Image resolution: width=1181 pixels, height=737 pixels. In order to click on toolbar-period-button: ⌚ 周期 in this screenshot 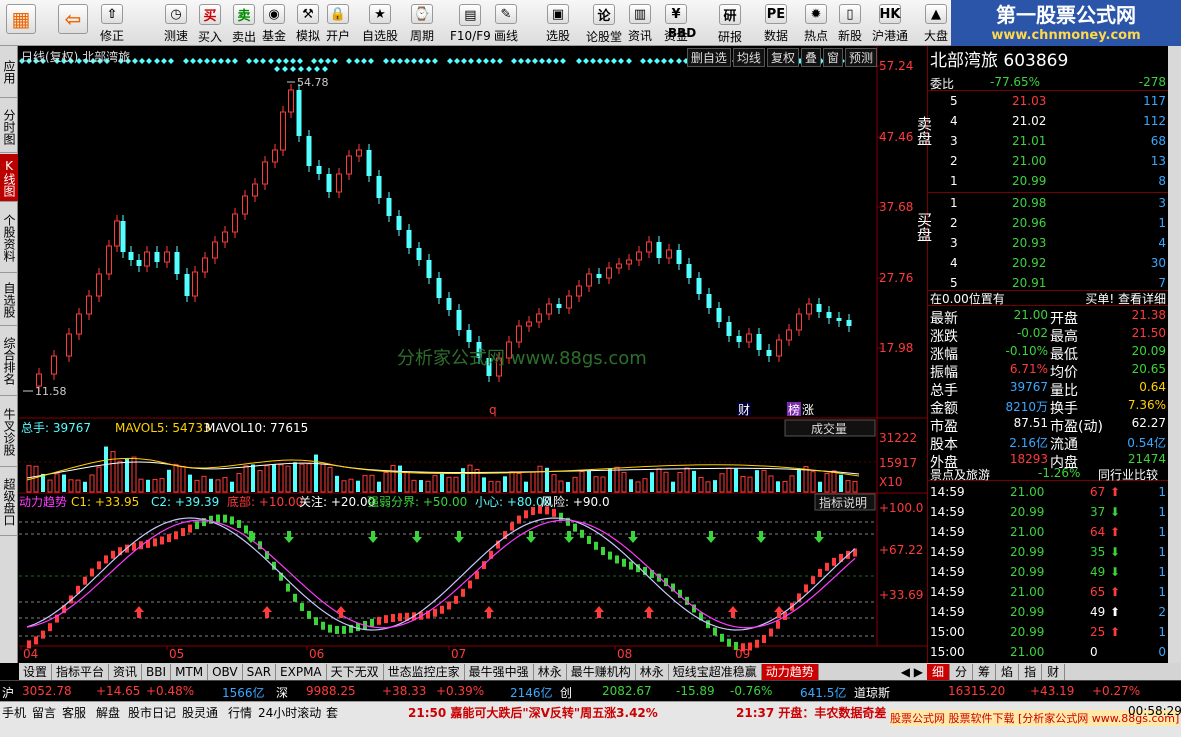, I will do `click(422, 23)`.